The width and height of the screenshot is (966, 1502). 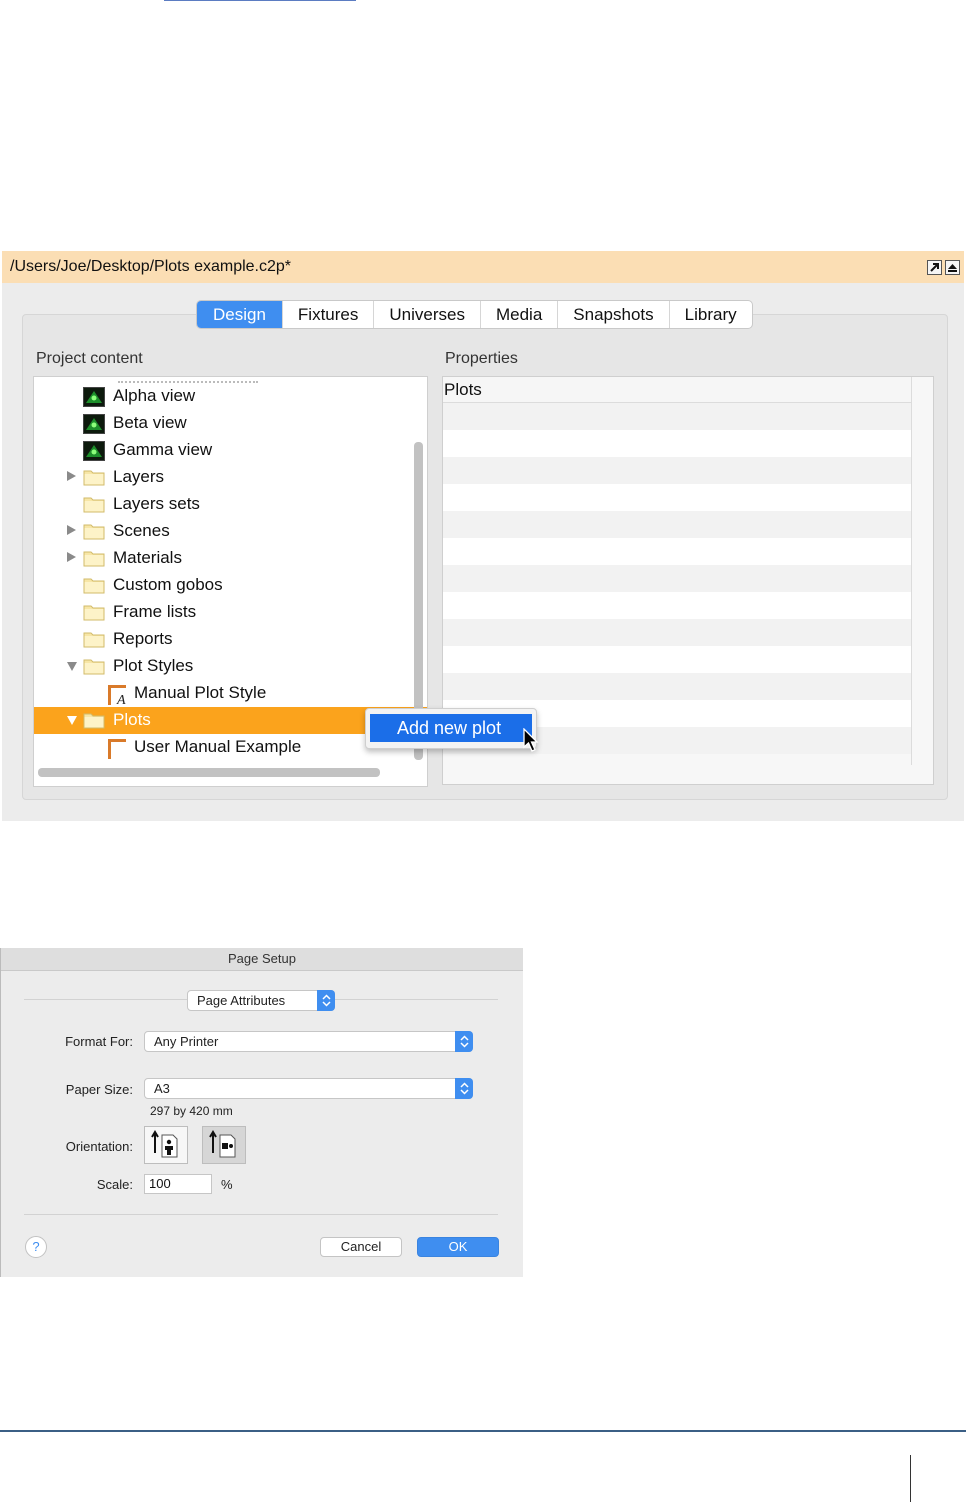 I want to click on orientation-label: Orientation:, so click(x=99, y=1146).